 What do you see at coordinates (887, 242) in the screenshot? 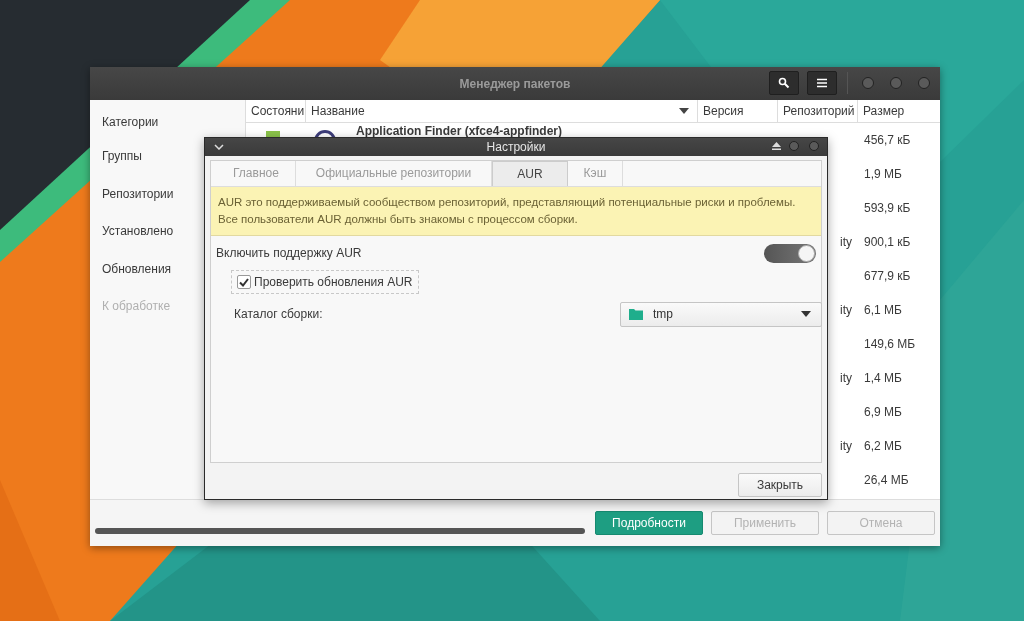
I see `table-cell: 900,1 кБ` at bounding box center [887, 242].